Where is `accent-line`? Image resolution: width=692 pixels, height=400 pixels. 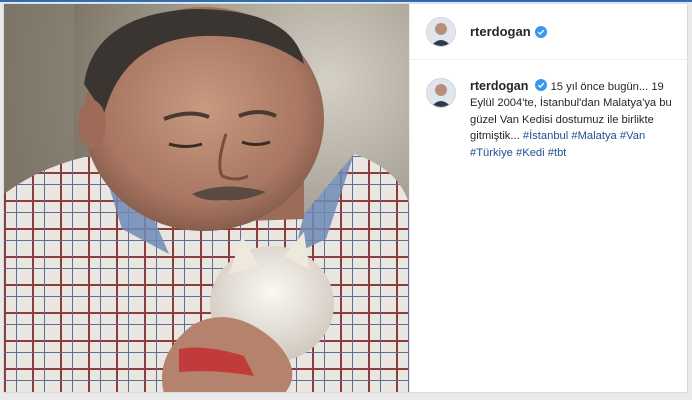
accent-line is located at coordinates (346, 1).